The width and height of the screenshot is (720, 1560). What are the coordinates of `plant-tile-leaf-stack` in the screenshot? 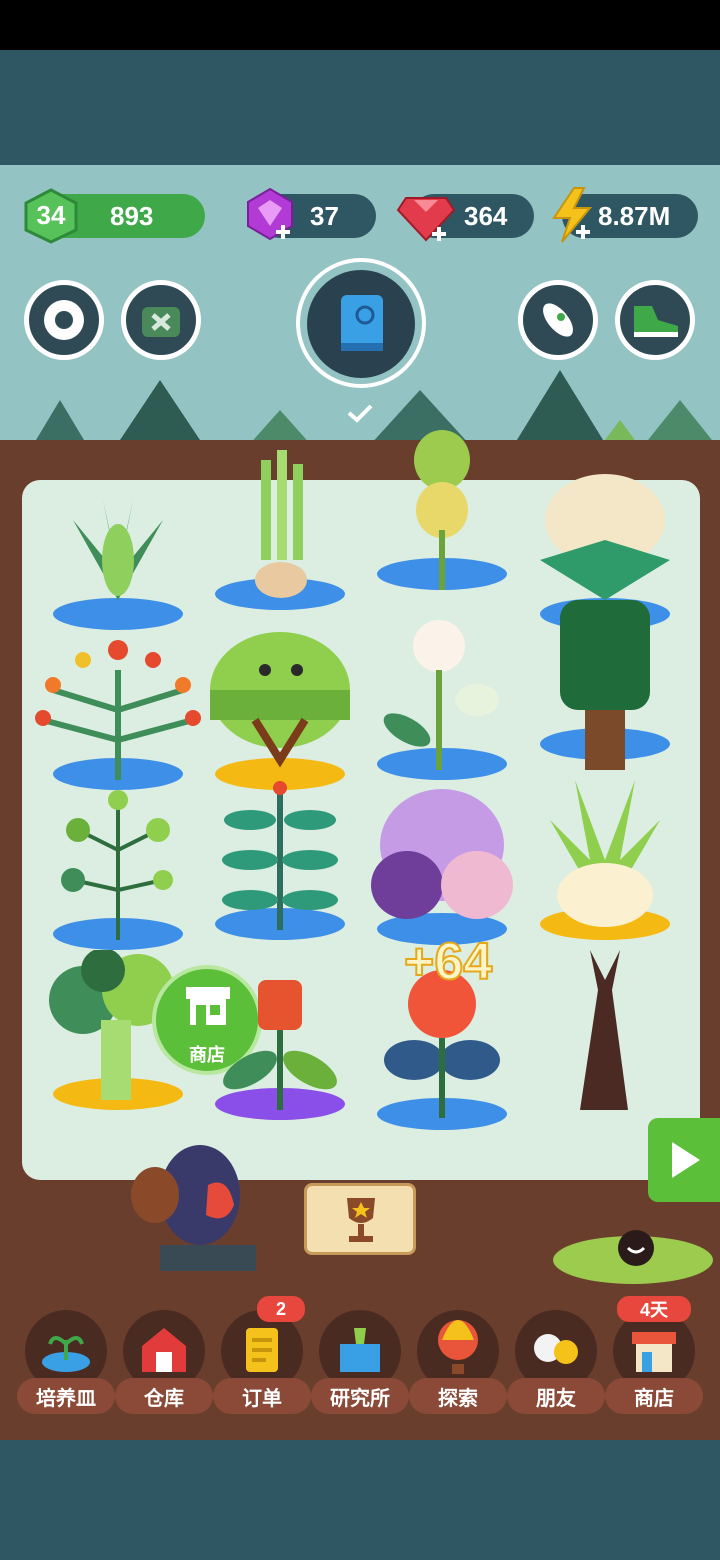 It's located at (442, 510).